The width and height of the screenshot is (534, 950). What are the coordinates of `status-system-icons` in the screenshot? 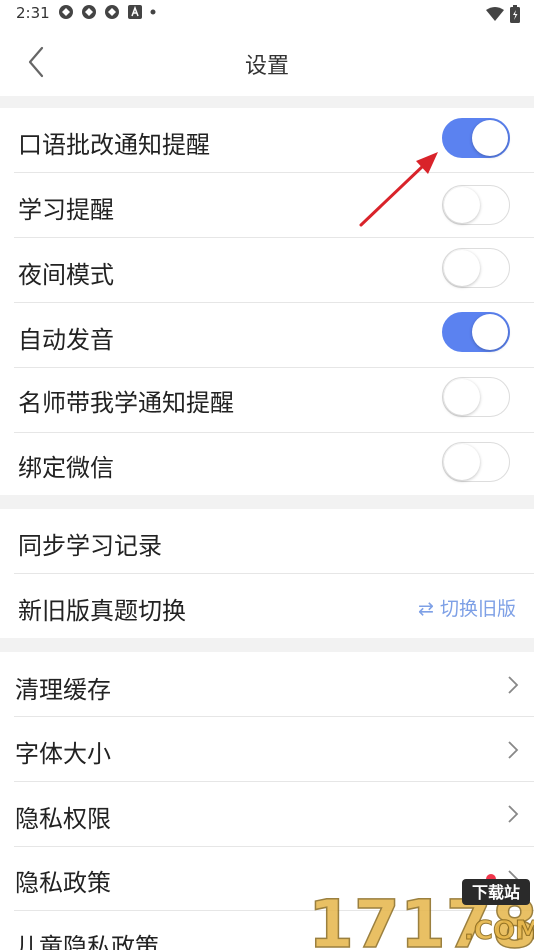 It's located at (503, 14).